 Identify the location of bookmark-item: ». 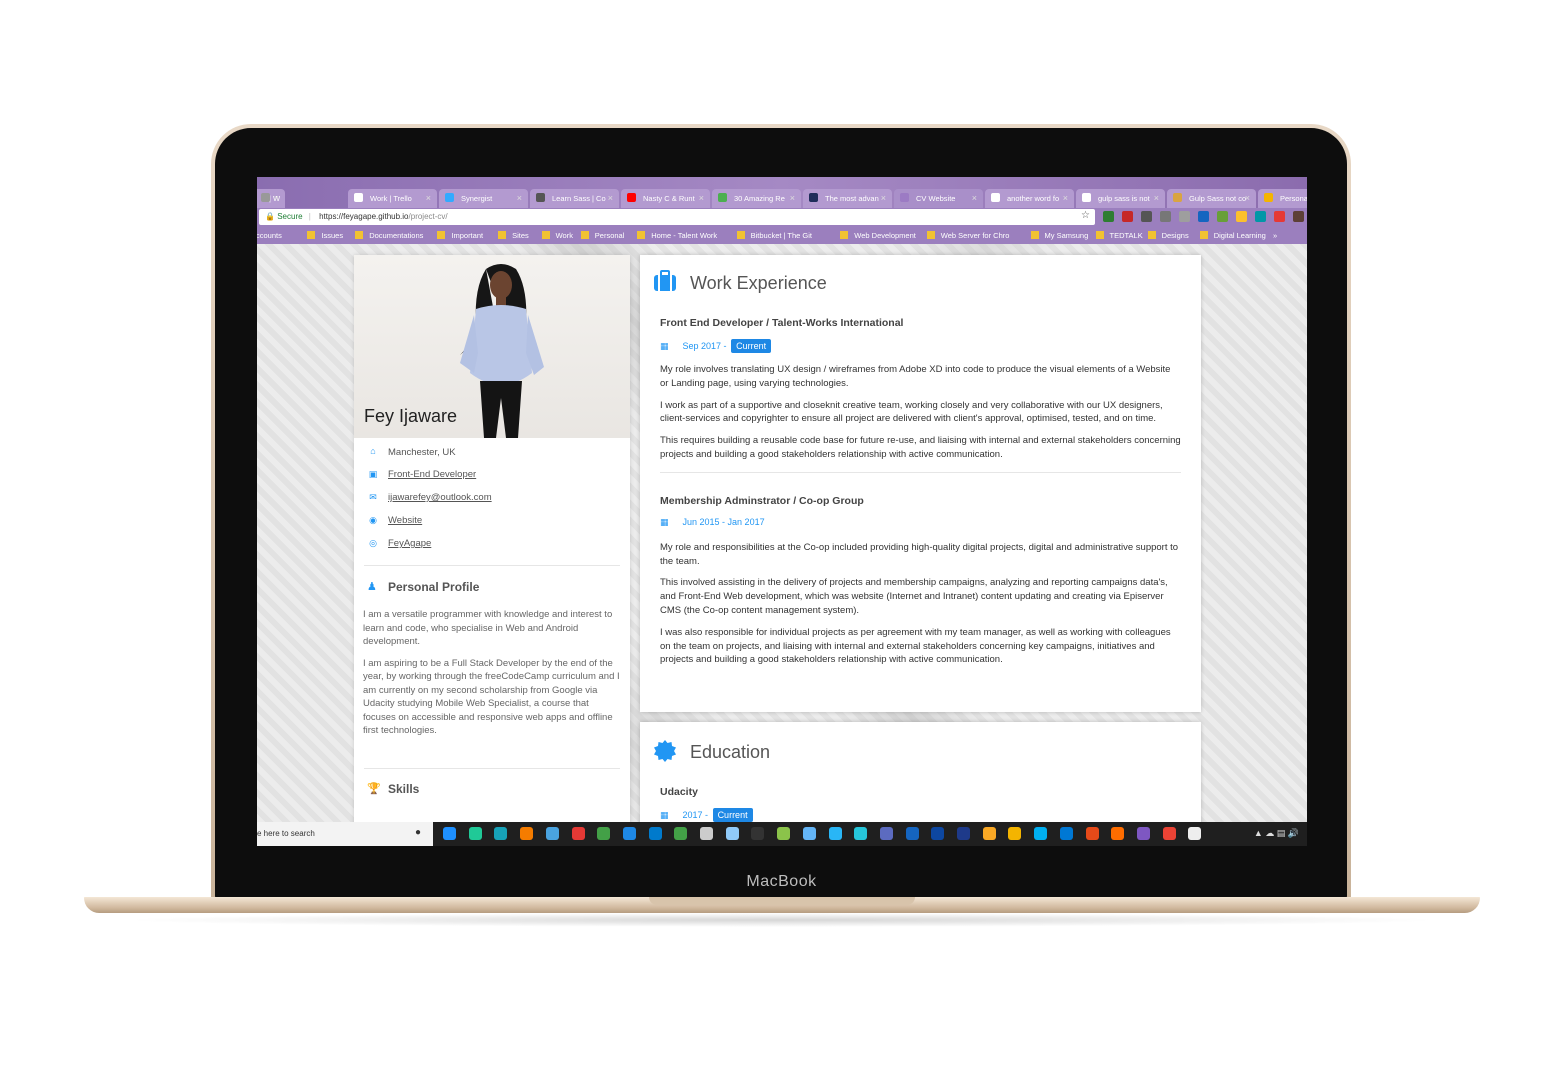
(1275, 235).